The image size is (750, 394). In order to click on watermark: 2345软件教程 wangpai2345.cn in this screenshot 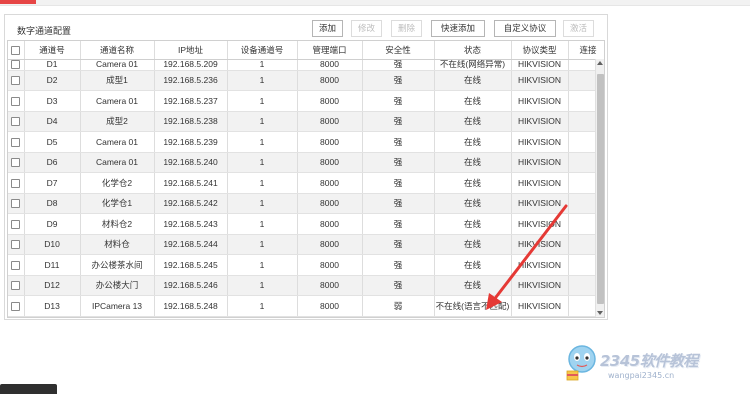, I will do `click(650, 363)`.